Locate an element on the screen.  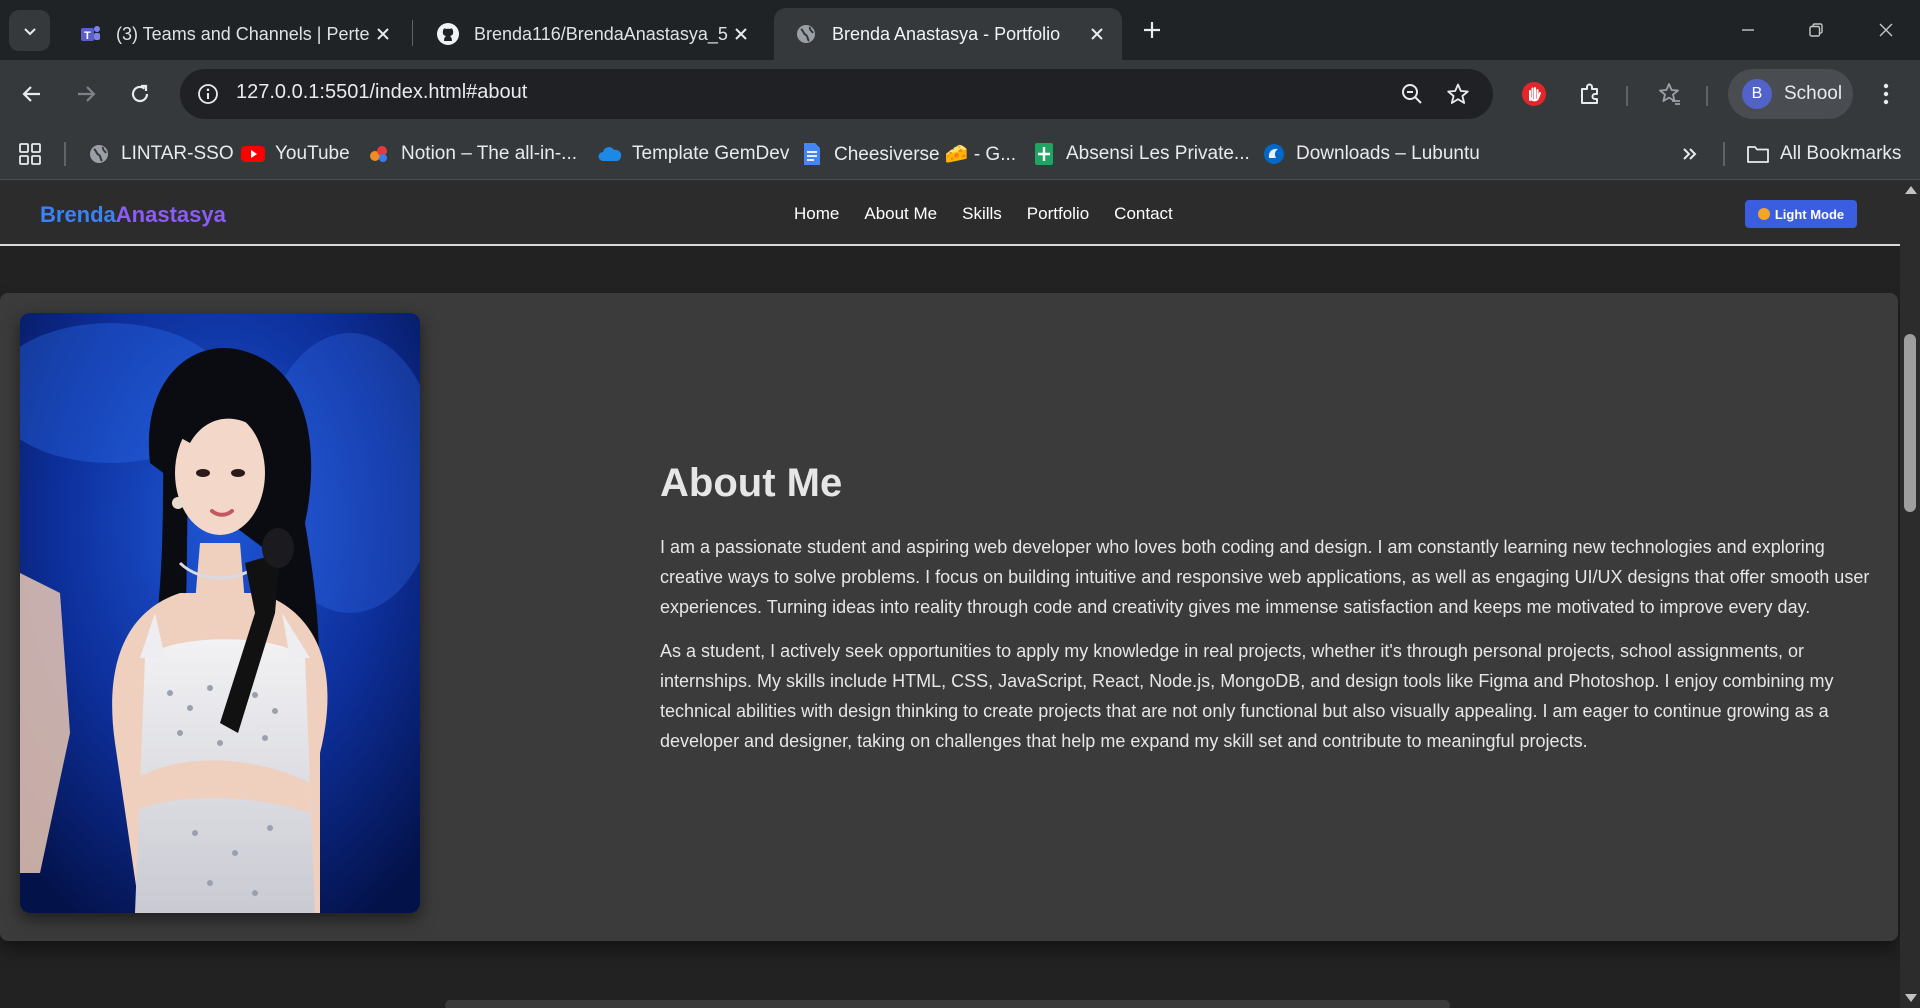
teams-icon: T is located at coordinates (90, 34).